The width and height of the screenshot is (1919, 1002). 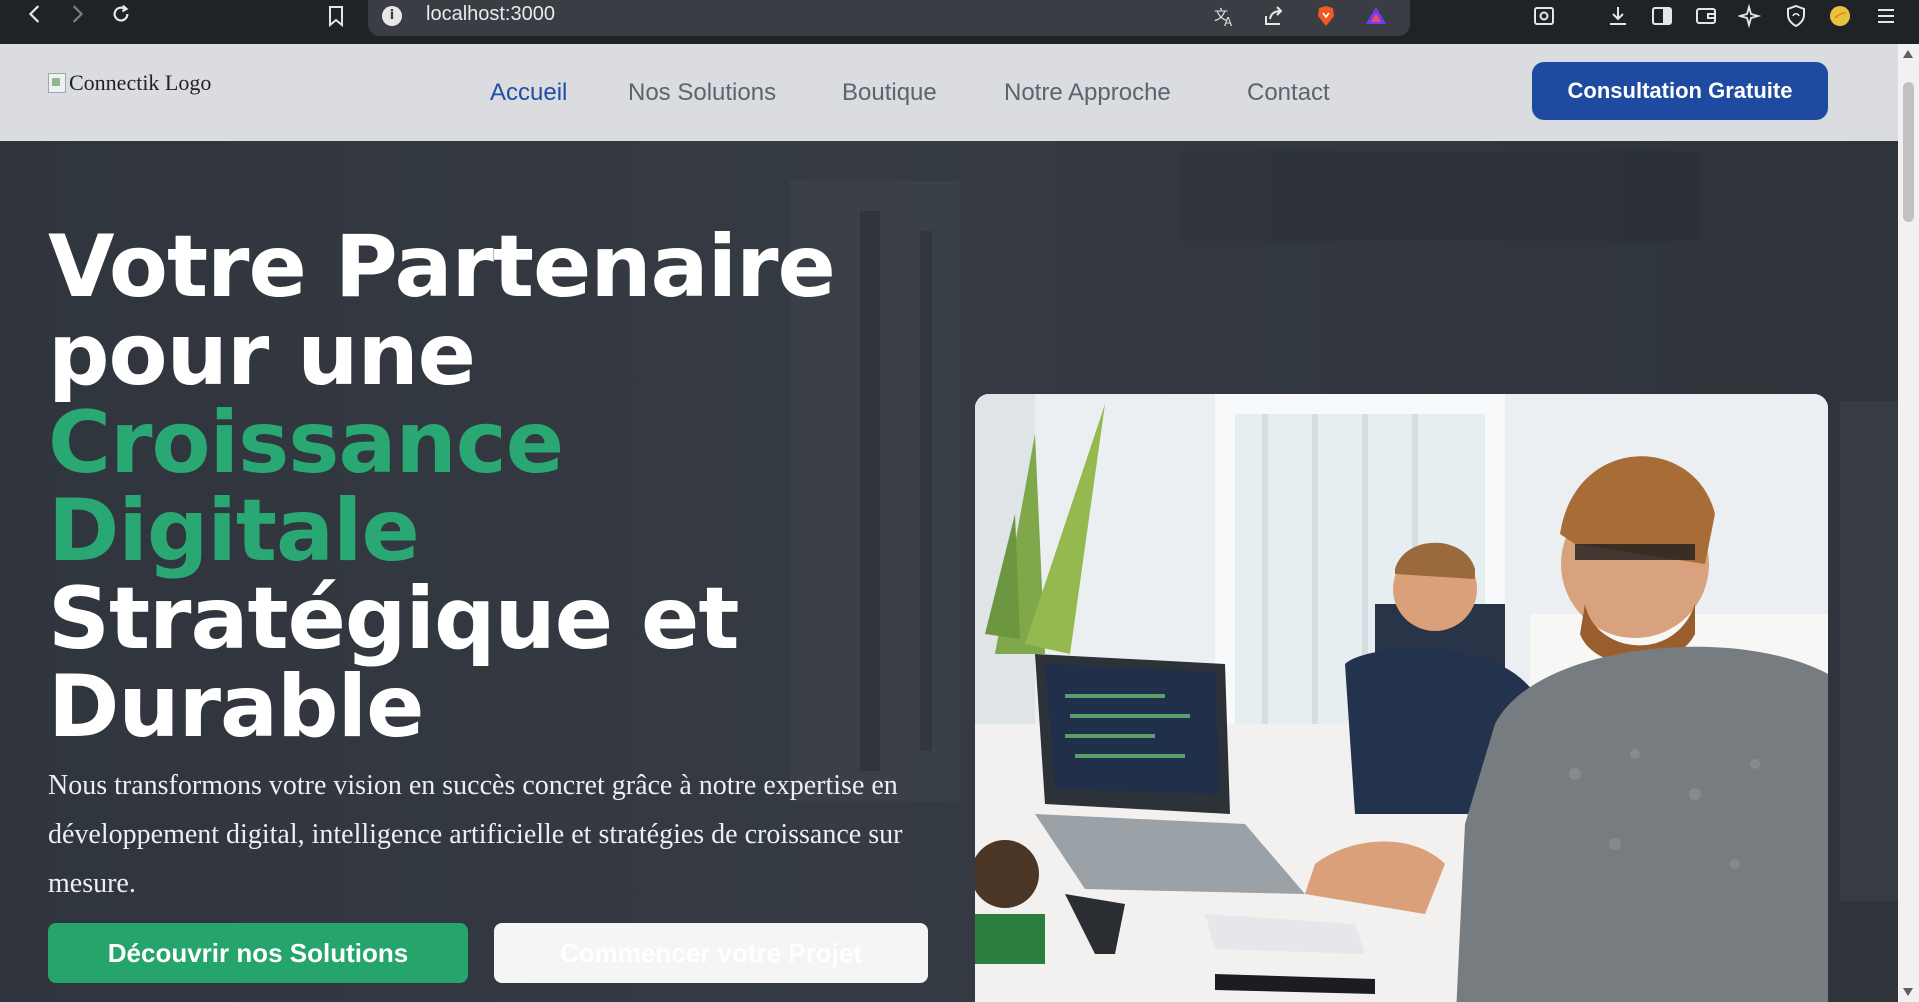 I want to click on logo-alt-text: Connectik Logo, so click(x=140, y=82).